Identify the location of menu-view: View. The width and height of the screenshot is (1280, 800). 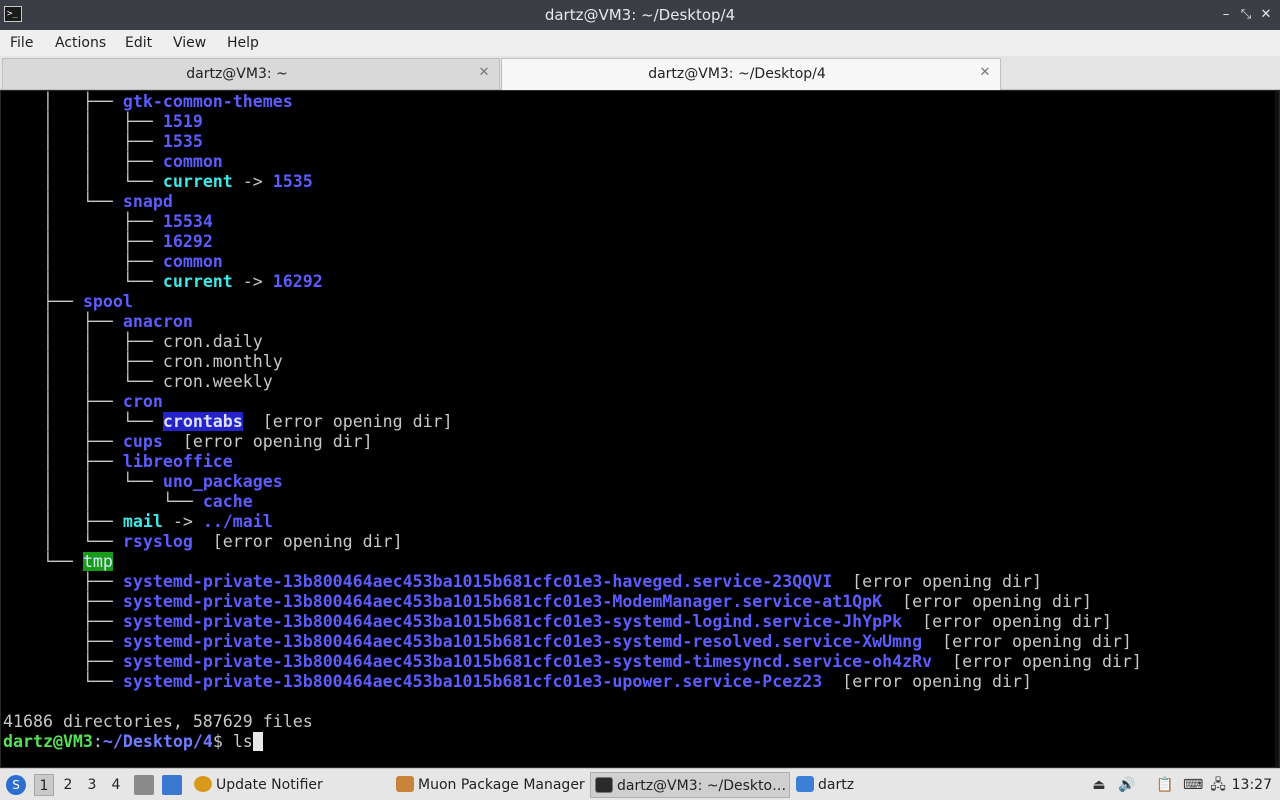
(189, 43).